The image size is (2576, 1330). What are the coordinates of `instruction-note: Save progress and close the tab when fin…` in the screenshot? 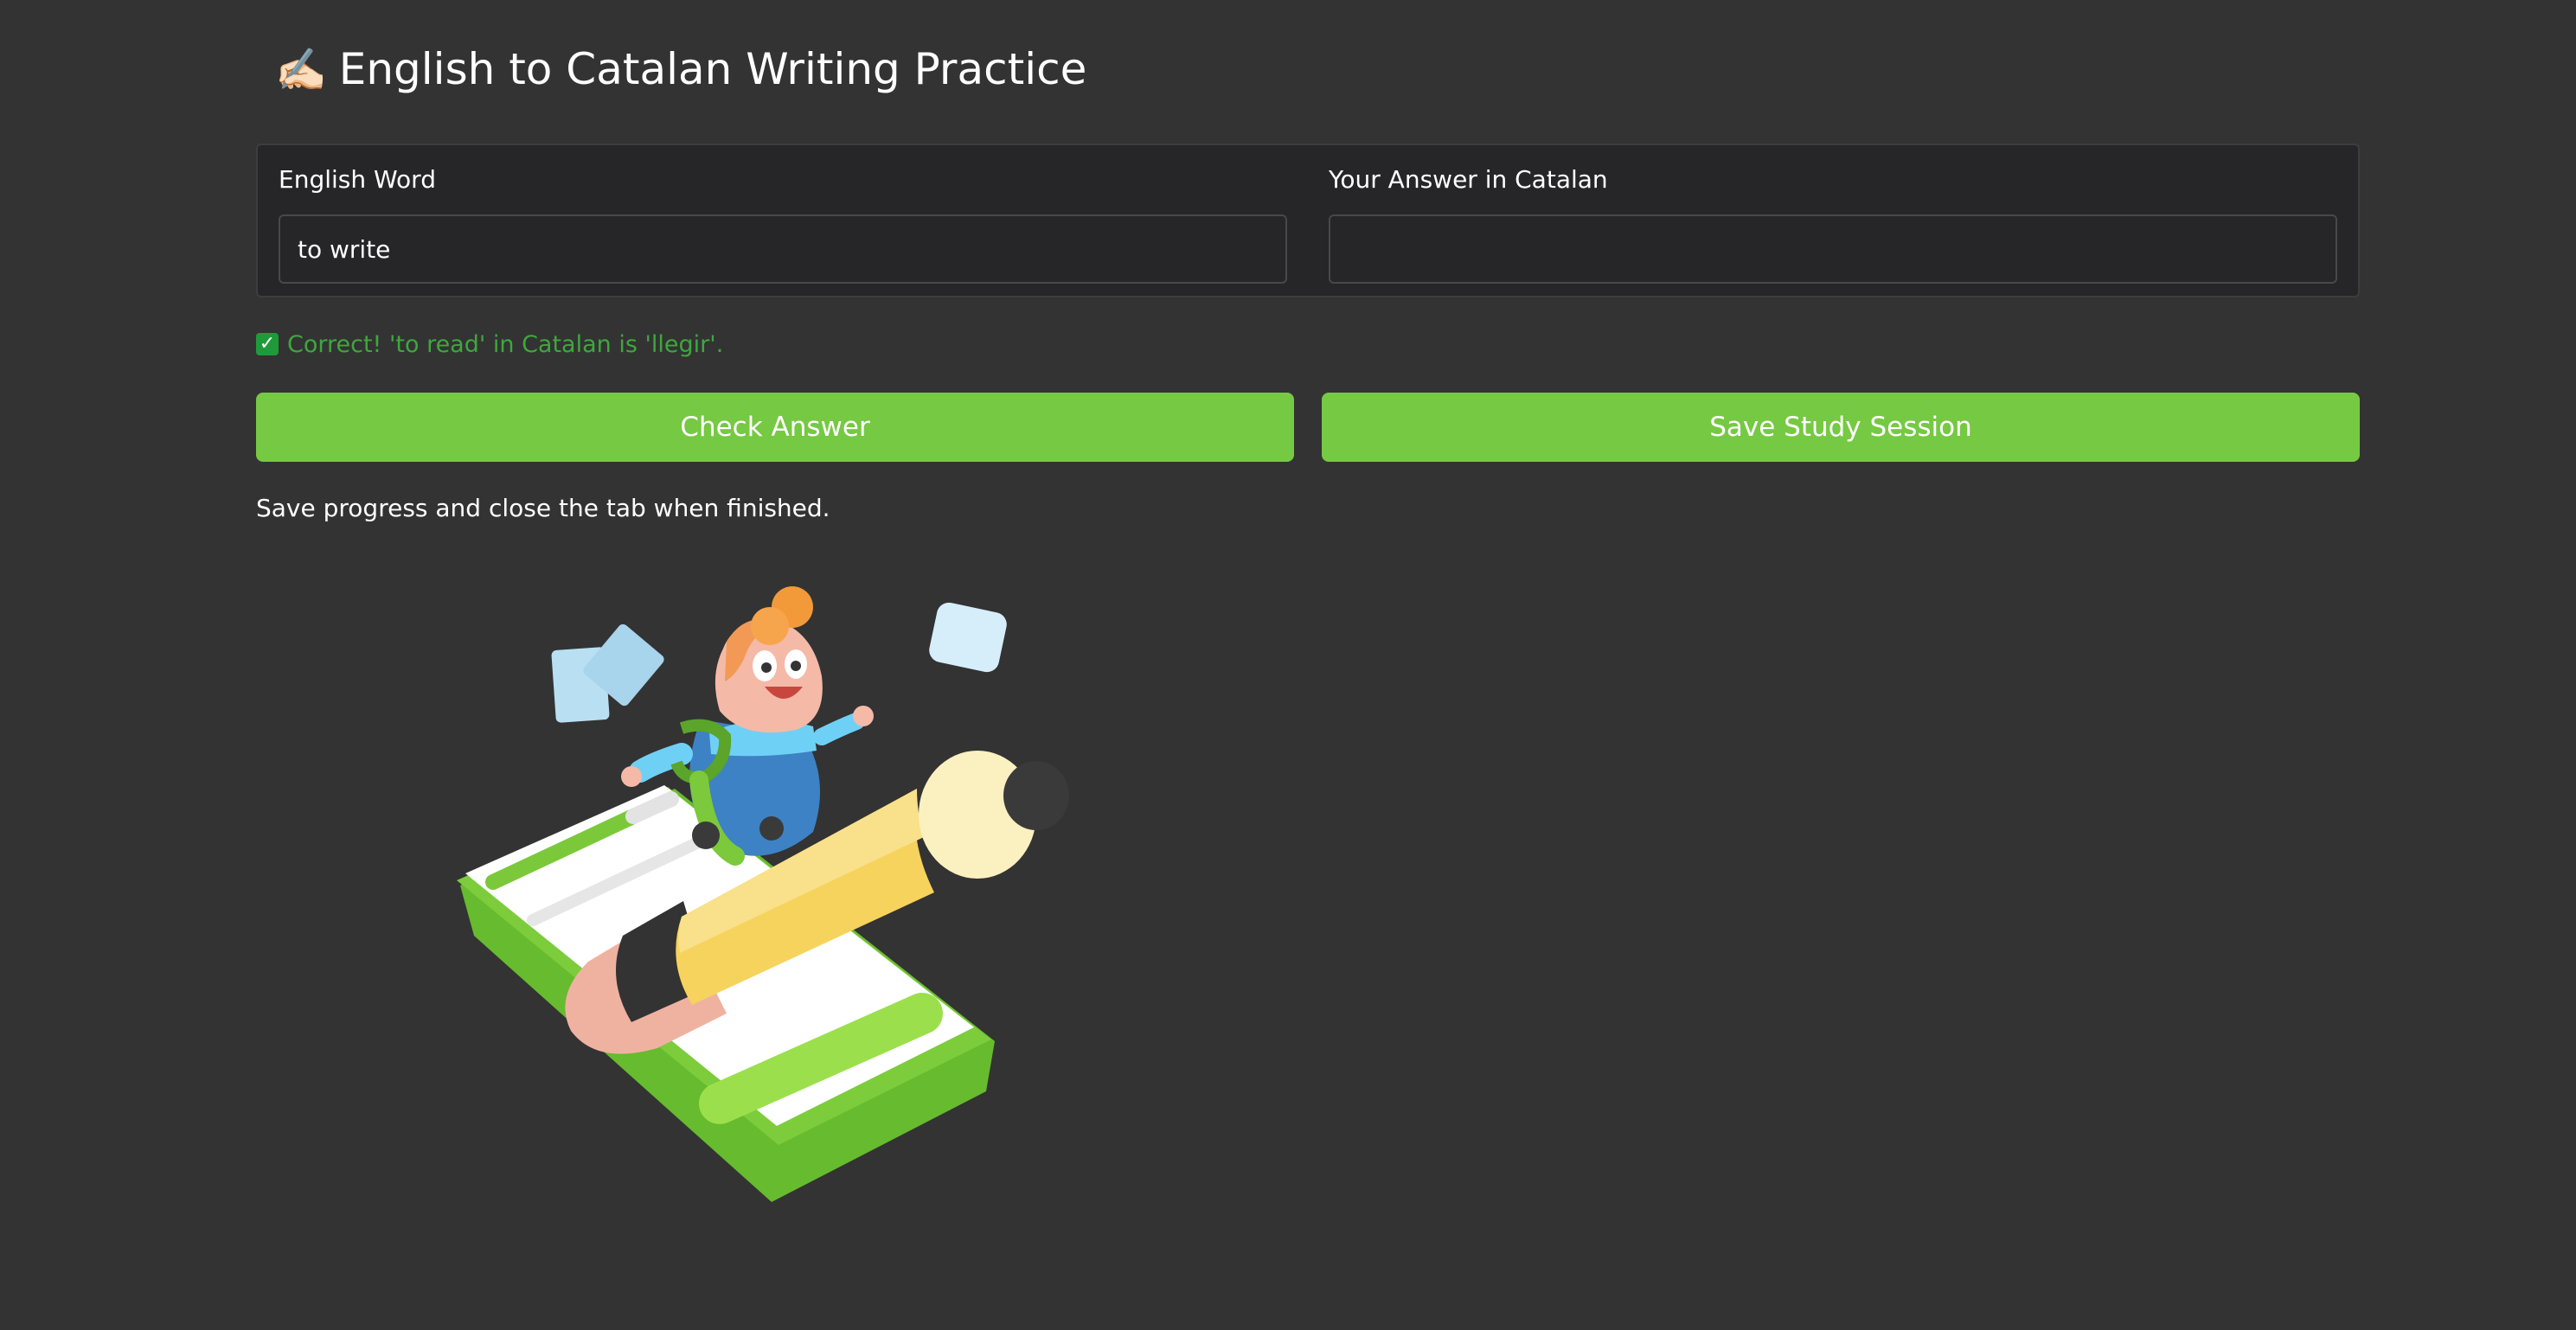 It's located at (543, 508).